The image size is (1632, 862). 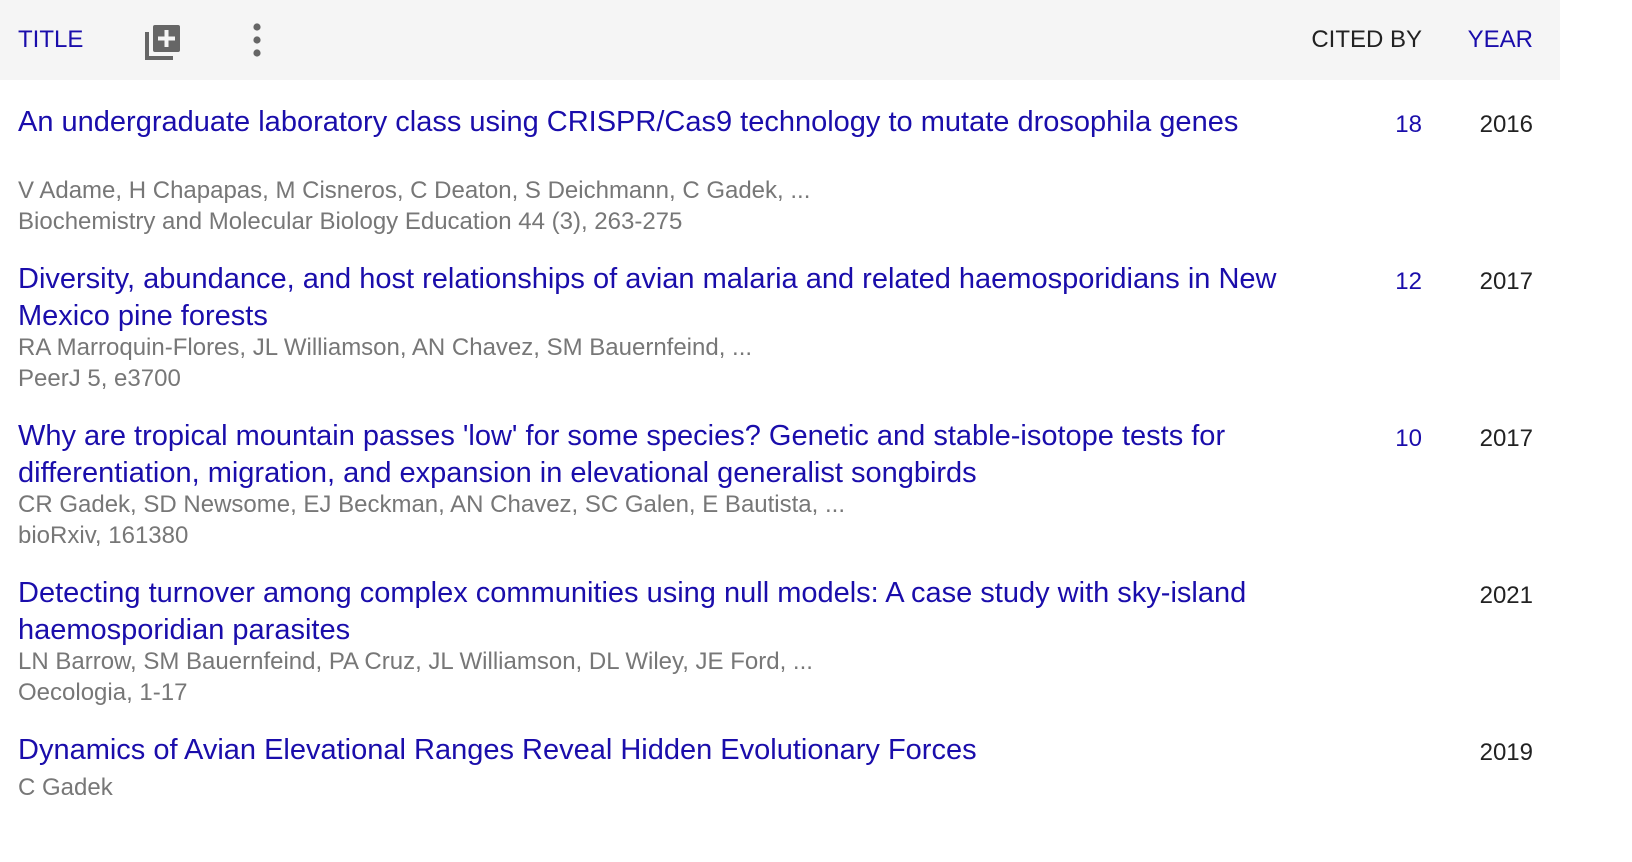 I want to click on publication-venue: bioRxiv, 161380, so click(x=103, y=535).